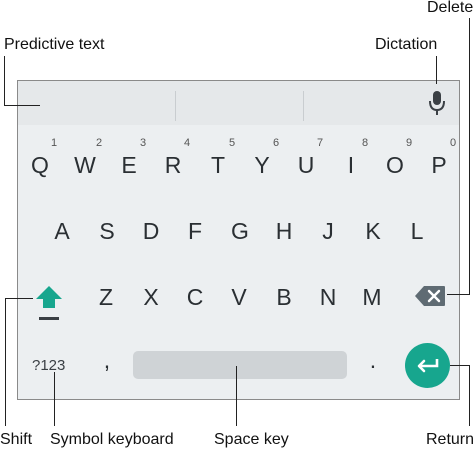 Image resolution: width=474 pixels, height=449 pixels. Describe the element at coordinates (251, 439) in the screenshot. I see `space-key-callout-label: Space key` at that location.